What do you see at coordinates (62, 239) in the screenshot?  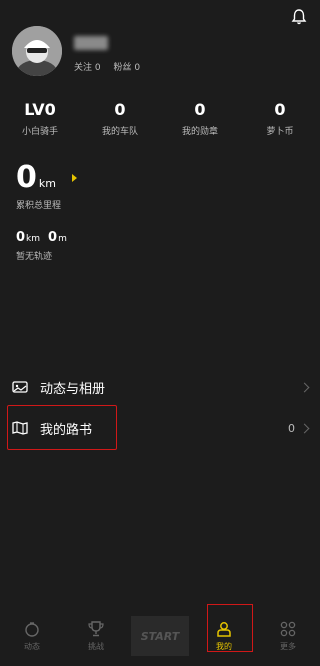 I see `track-m-unit: m` at bounding box center [62, 239].